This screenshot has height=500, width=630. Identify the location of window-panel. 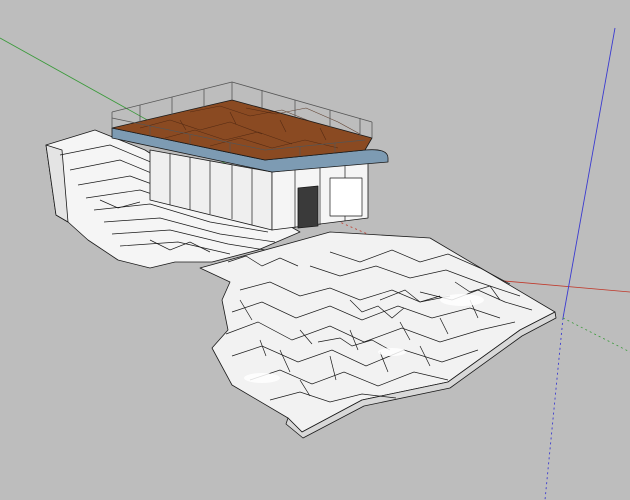
(346, 197).